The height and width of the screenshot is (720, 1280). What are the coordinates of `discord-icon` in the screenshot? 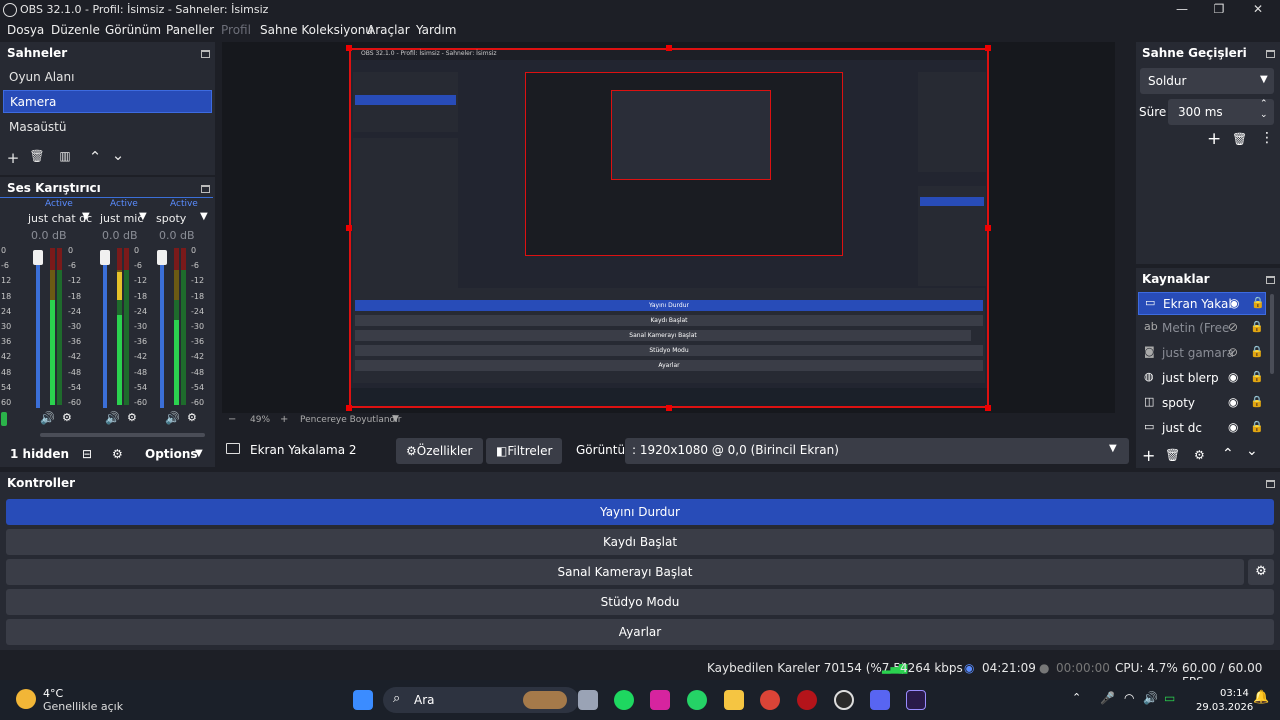 It's located at (880, 700).